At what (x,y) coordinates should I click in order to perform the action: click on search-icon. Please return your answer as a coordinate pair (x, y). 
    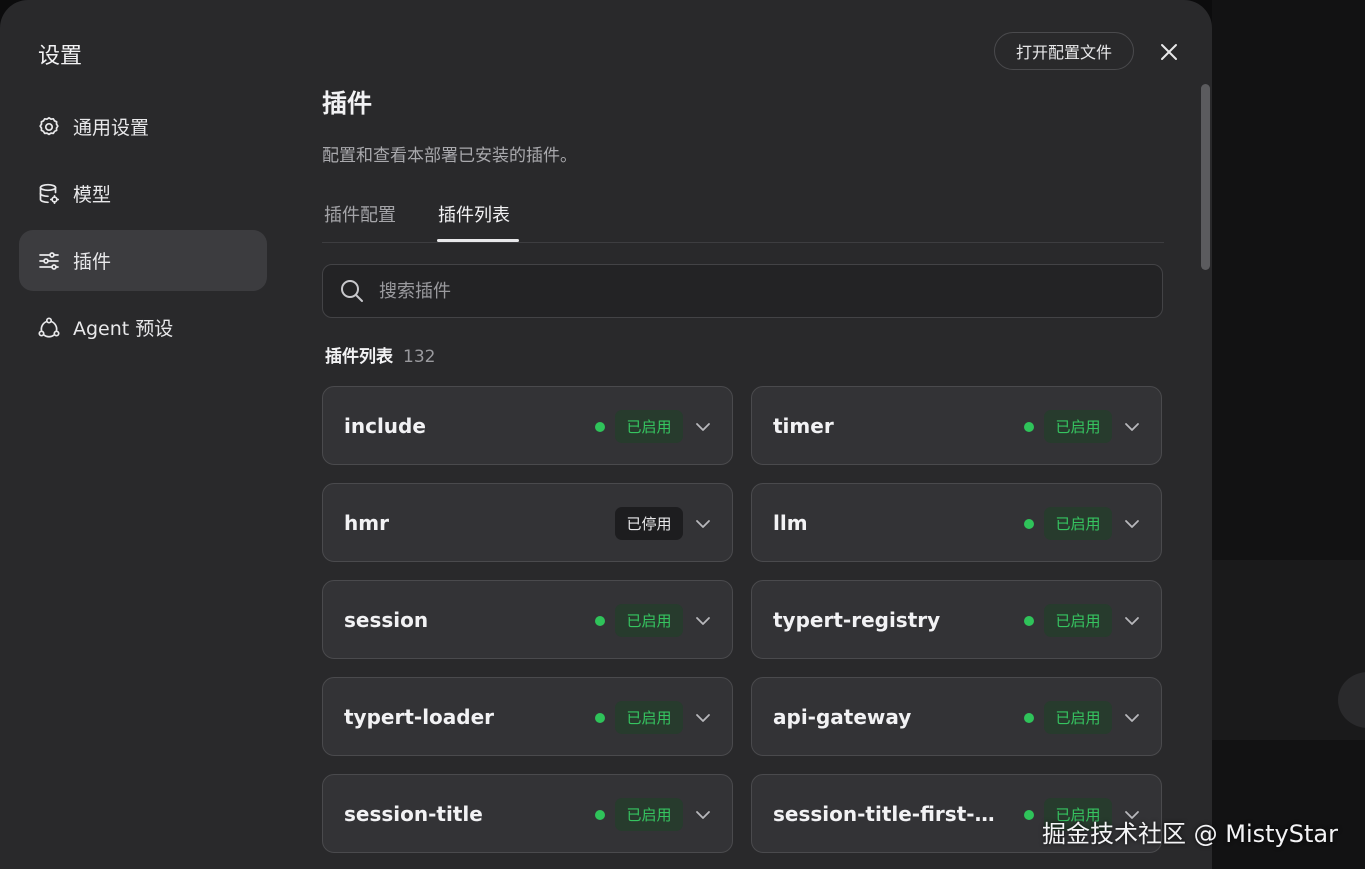
    Looking at the image, I should click on (352, 291).